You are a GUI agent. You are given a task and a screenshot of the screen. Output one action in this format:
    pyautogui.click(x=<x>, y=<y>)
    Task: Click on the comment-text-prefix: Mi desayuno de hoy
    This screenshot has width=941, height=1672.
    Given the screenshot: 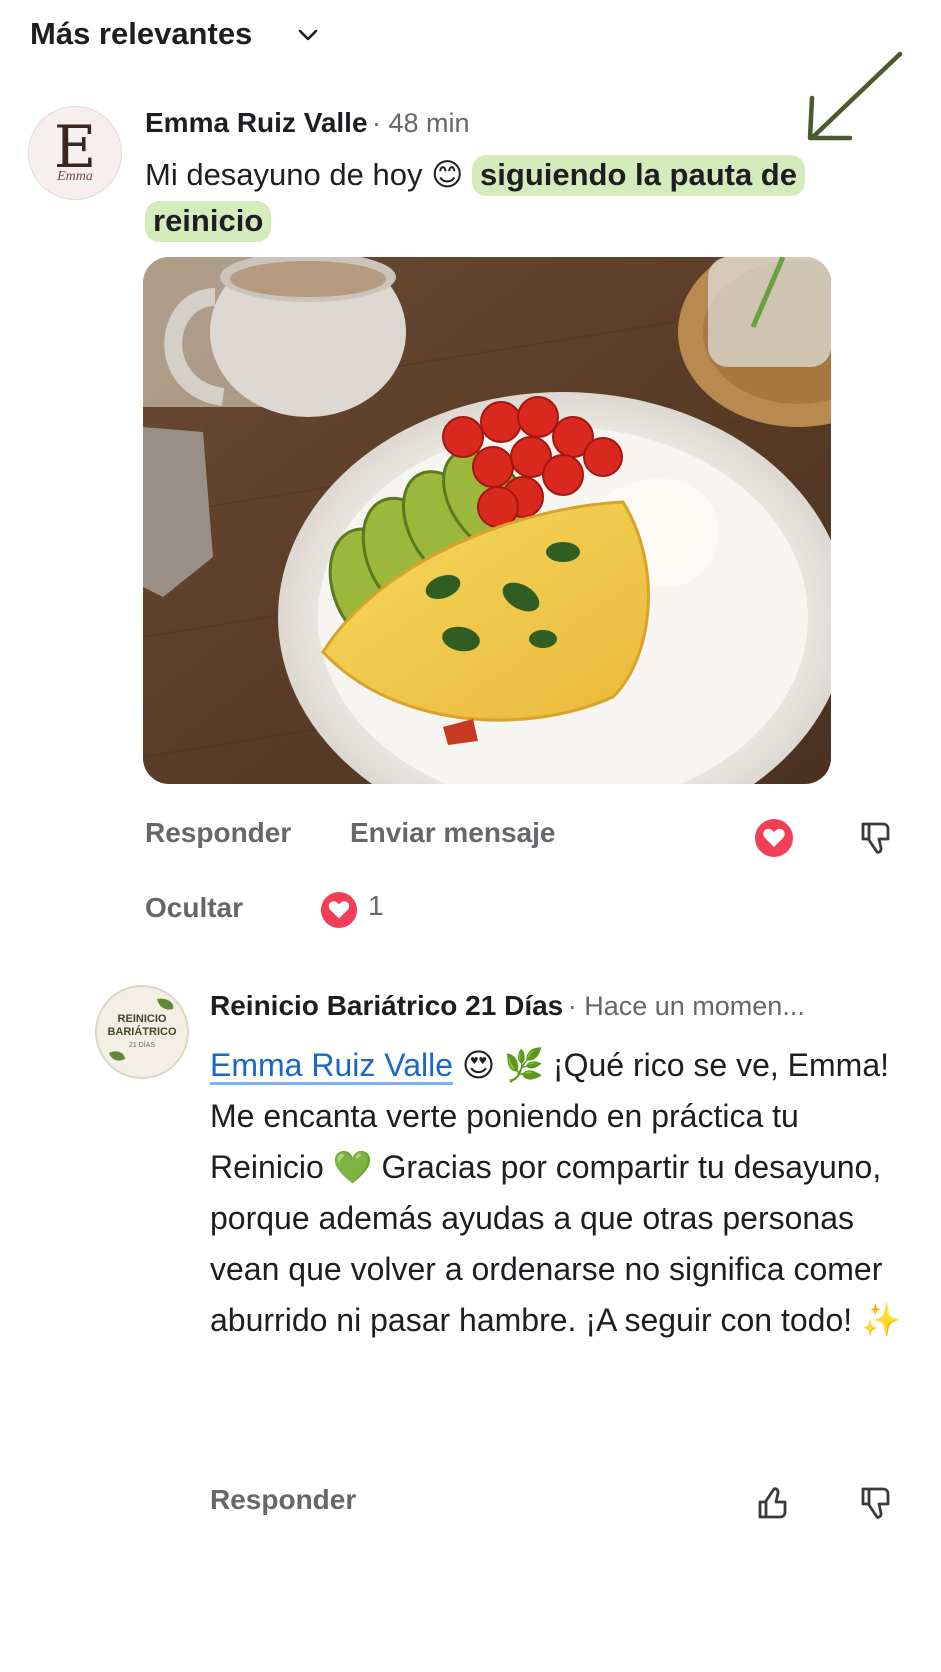 What is the action you would take?
    pyautogui.click(x=284, y=174)
    